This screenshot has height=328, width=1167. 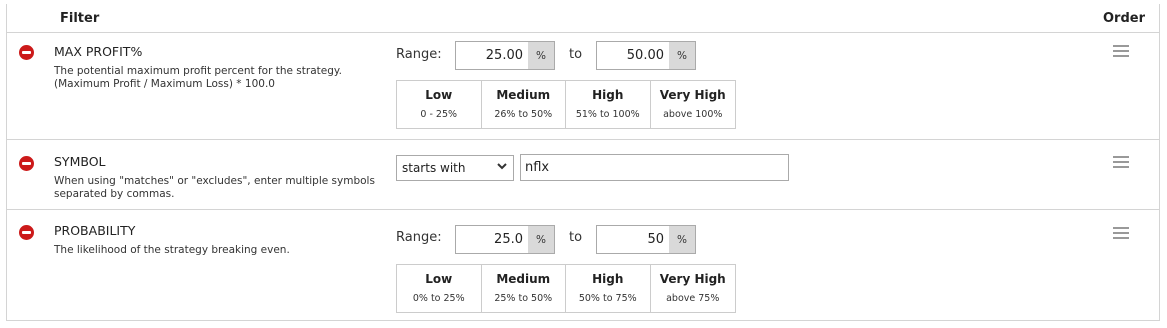 What do you see at coordinates (608, 104) in the screenshot?
I see `preset-high: High 51% to 100%` at bounding box center [608, 104].